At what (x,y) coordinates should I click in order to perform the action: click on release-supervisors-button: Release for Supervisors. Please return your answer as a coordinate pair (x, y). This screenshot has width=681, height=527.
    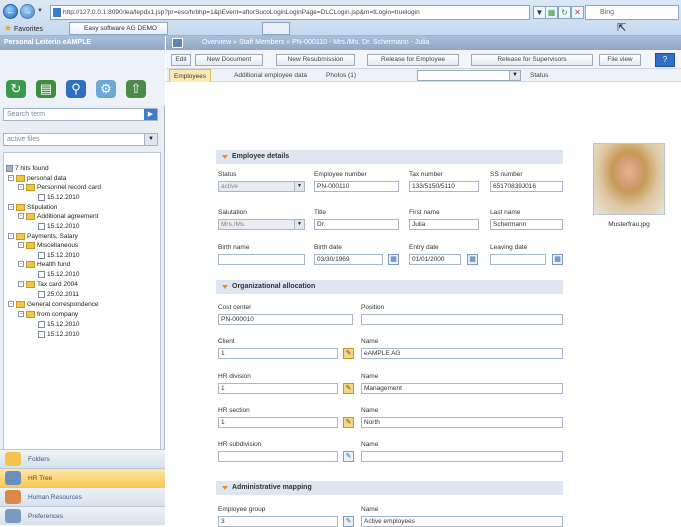
    Looking at the image, I should click on (532, 60).